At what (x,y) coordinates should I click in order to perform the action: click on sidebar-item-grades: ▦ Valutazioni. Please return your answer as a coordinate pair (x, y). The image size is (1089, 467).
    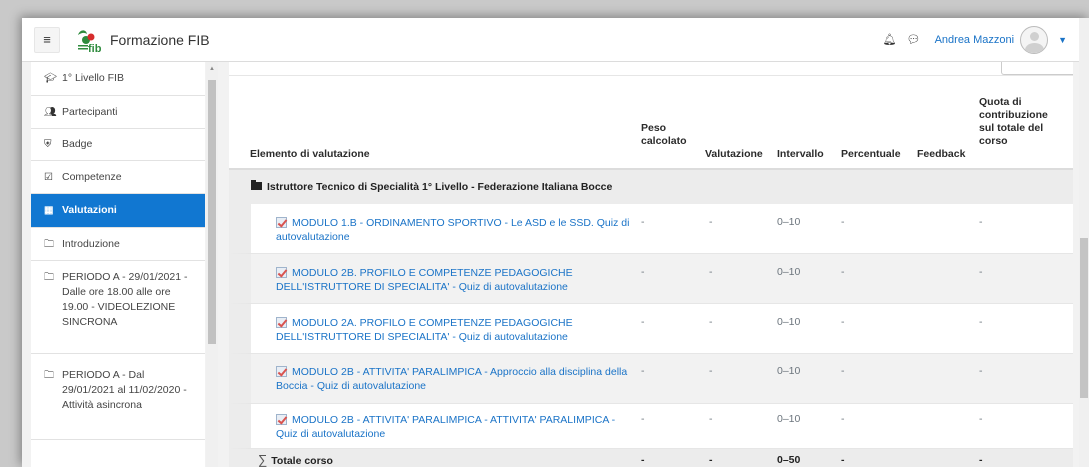
    Looking at the image, I should click on (118, 211).